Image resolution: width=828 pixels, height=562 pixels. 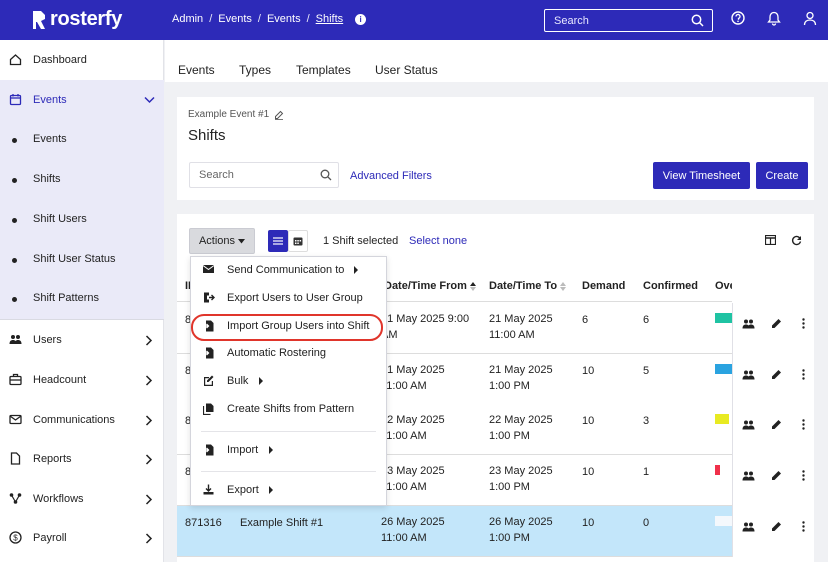 What do you see at coordinates (82, 220) in the screenshot?
I see `submenu-item-shift-users: Shift Users` at bounding box center [82, 220].